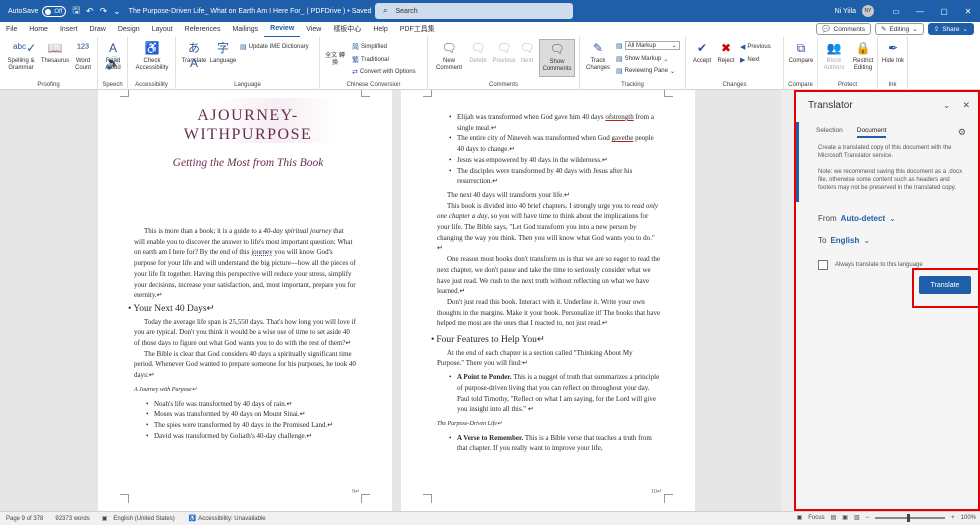 The image size is (980, 525). Describe the element at coordinates (83, 48) in the screenshot. I see `word-count-icon: ¹²³` at that location.